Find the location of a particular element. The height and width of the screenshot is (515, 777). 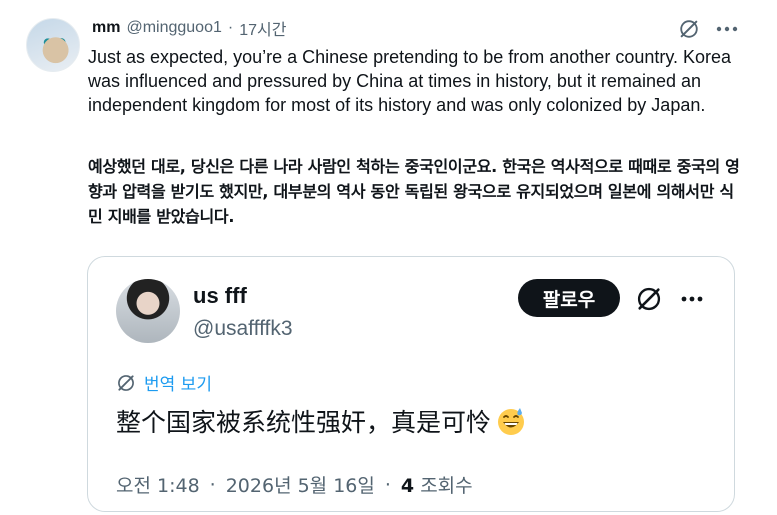

translate-link: 번역 보기 is located at coordinates (164, 382).